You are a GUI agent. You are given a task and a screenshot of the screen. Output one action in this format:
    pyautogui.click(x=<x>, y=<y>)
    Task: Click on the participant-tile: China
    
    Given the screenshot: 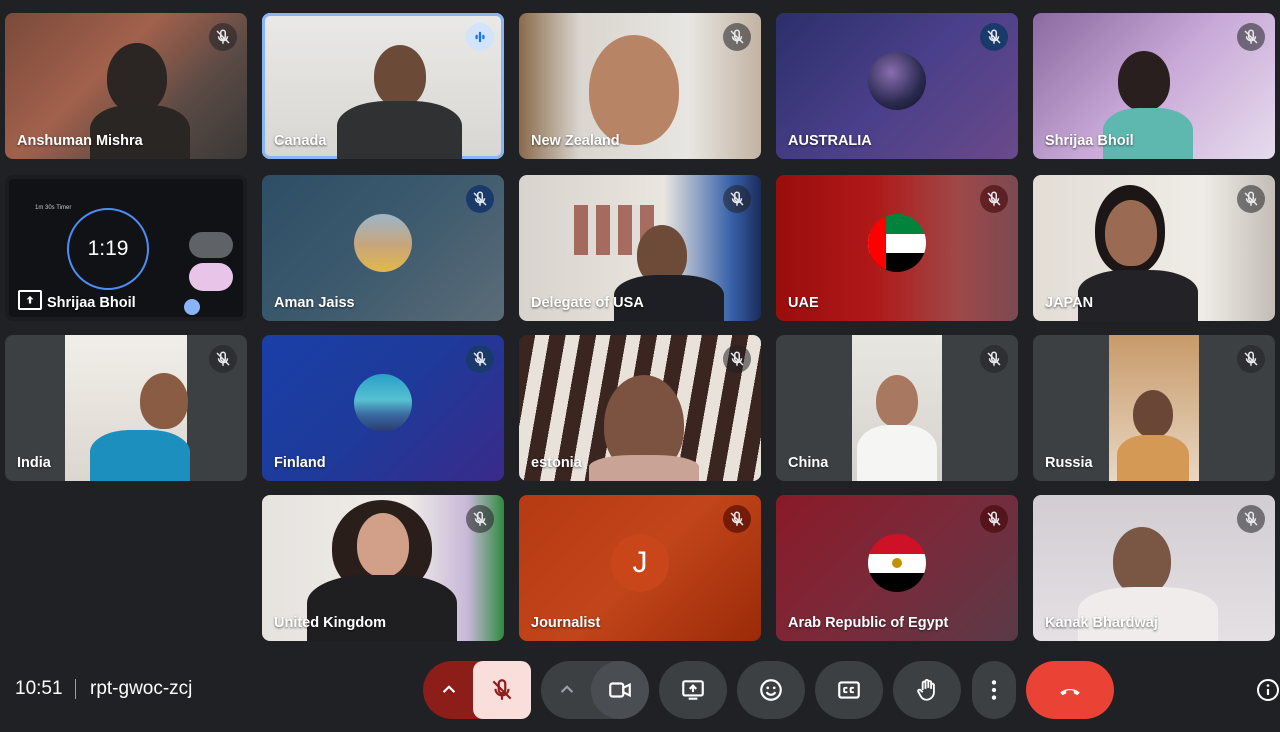 What is the action you would take?
    pyautogui.click(x=897, y=408)
    